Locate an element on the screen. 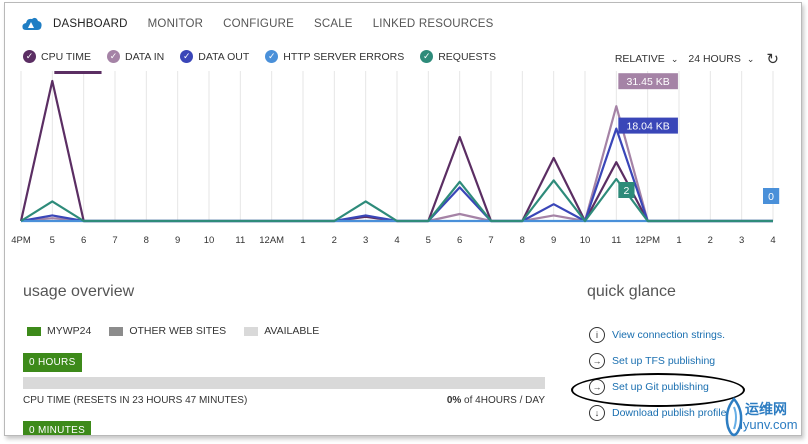 Image resolution: width=808 pixels, height=444 pixels. quick-link-label: View connection strings. is located at coordinates (669, 335).